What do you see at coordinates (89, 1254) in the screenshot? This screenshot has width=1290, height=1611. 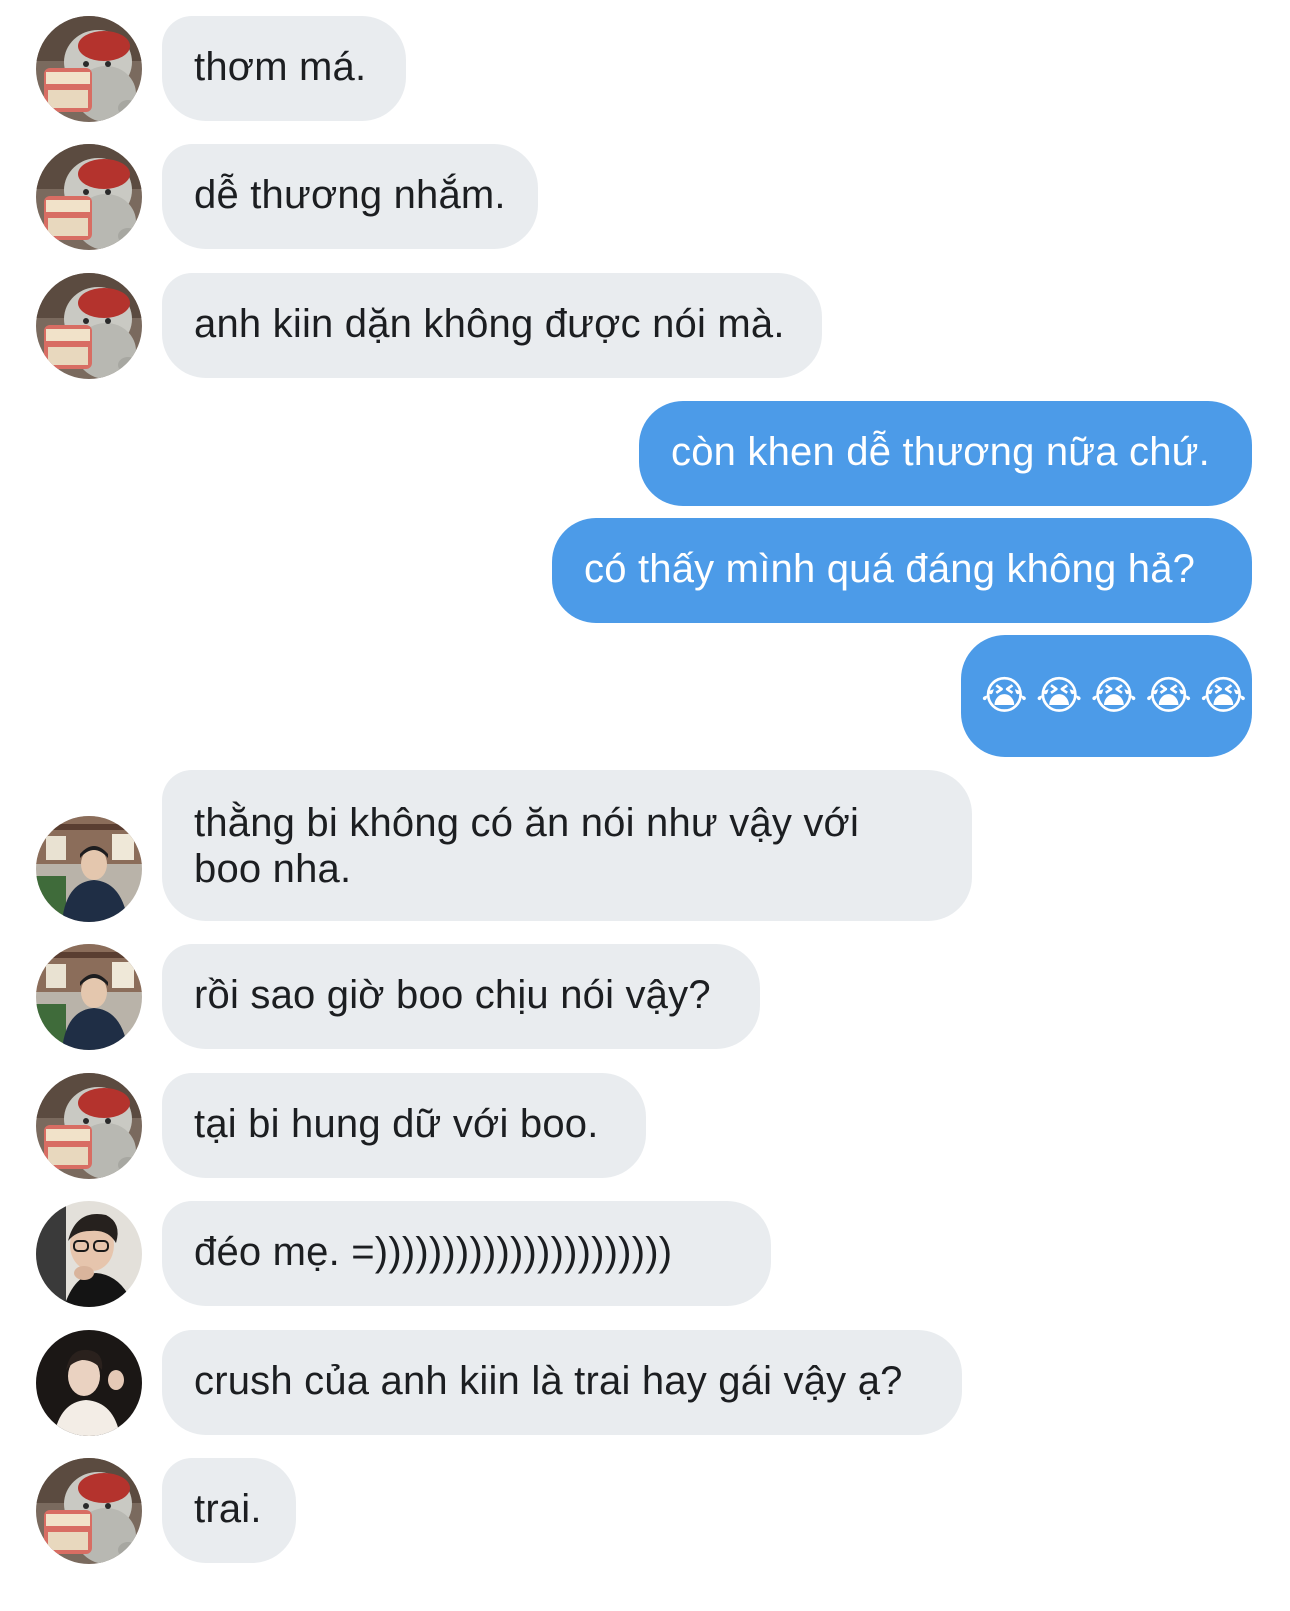 I see `person-with-glasses-avatar-icon` at bounding box center [89, 1254].